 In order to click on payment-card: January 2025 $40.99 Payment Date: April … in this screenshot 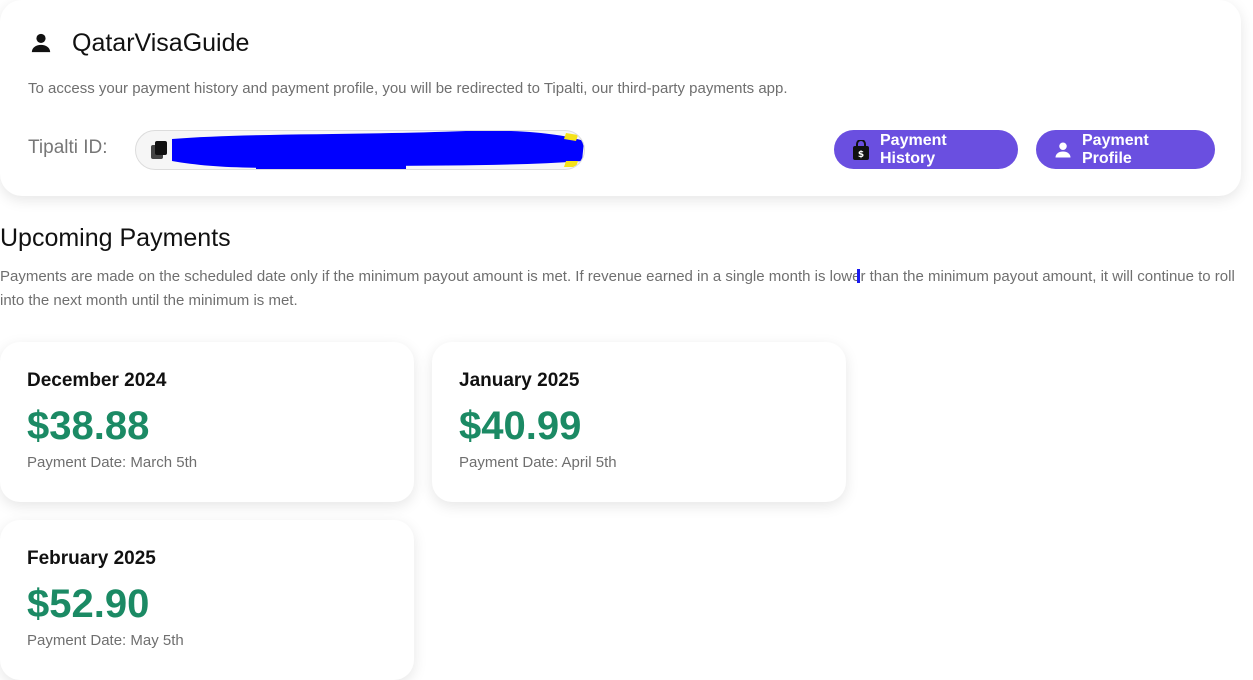, I will do `click(639, 422)`.